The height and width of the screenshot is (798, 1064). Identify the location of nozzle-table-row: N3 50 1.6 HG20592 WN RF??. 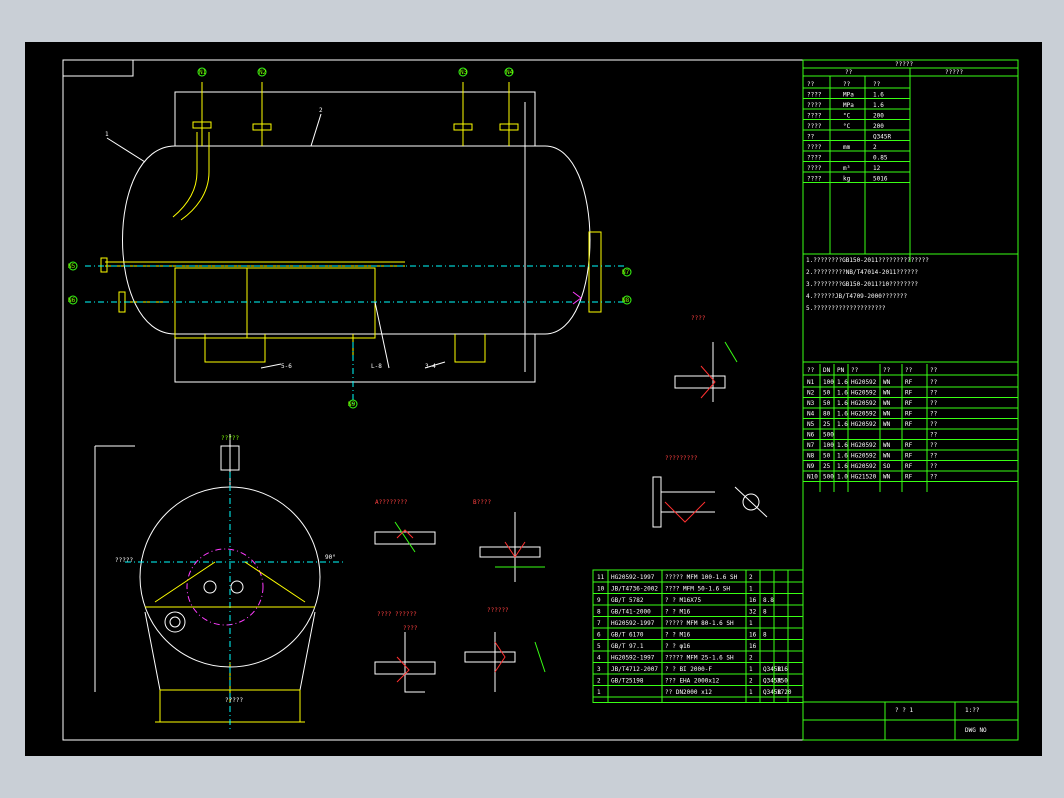
(872, 403).